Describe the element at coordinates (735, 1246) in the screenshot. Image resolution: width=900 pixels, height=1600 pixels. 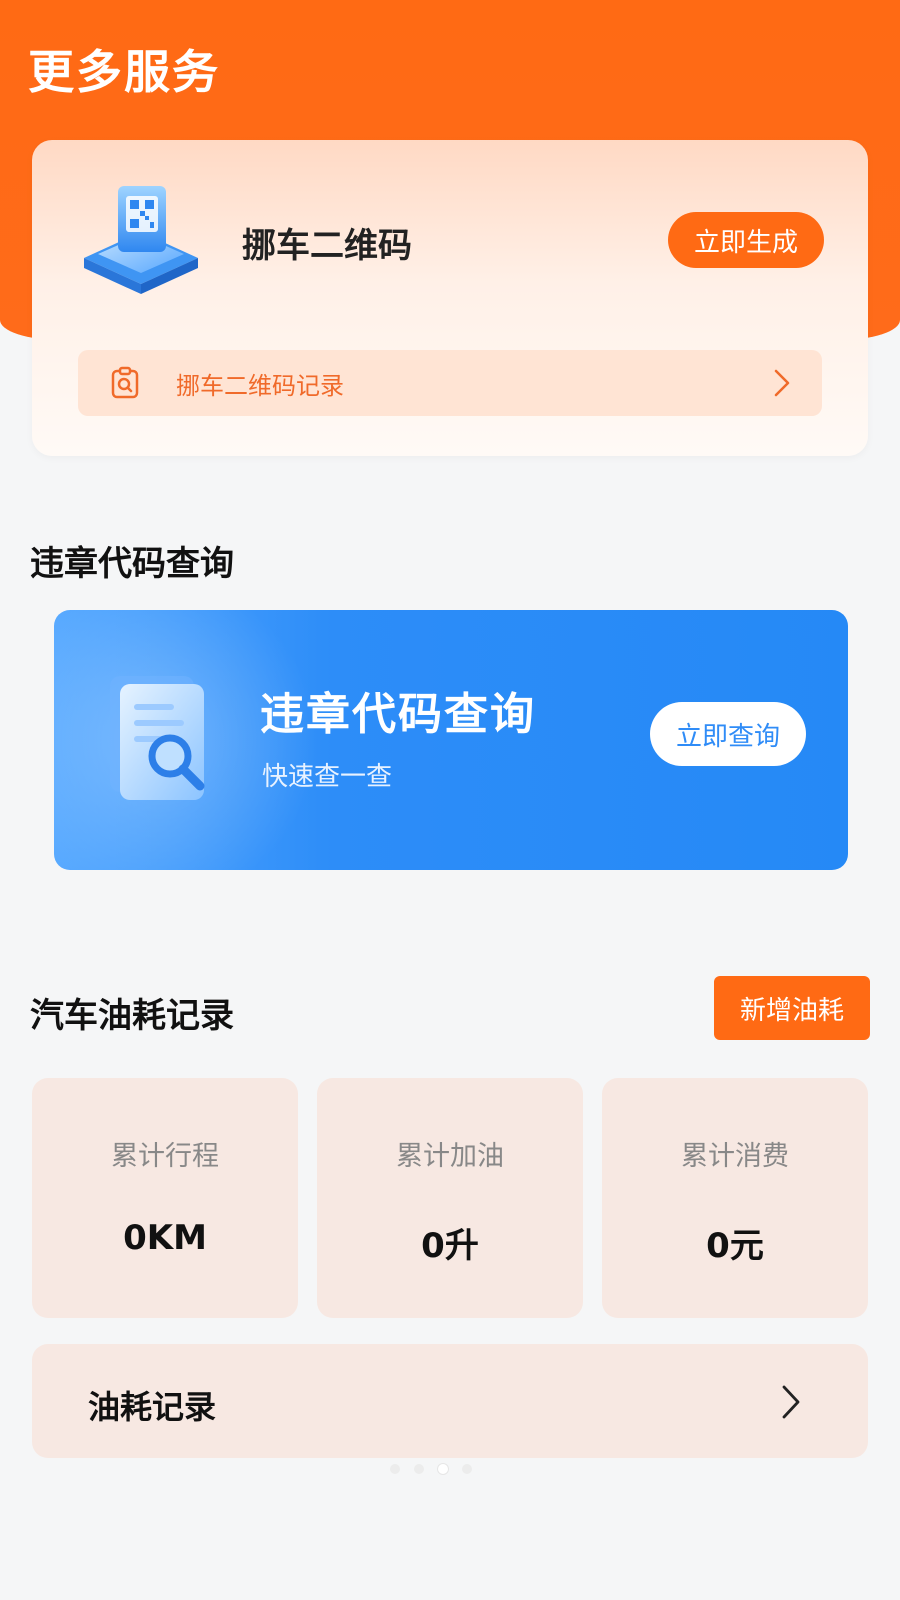
I see `stat-value: 0元` at that location.